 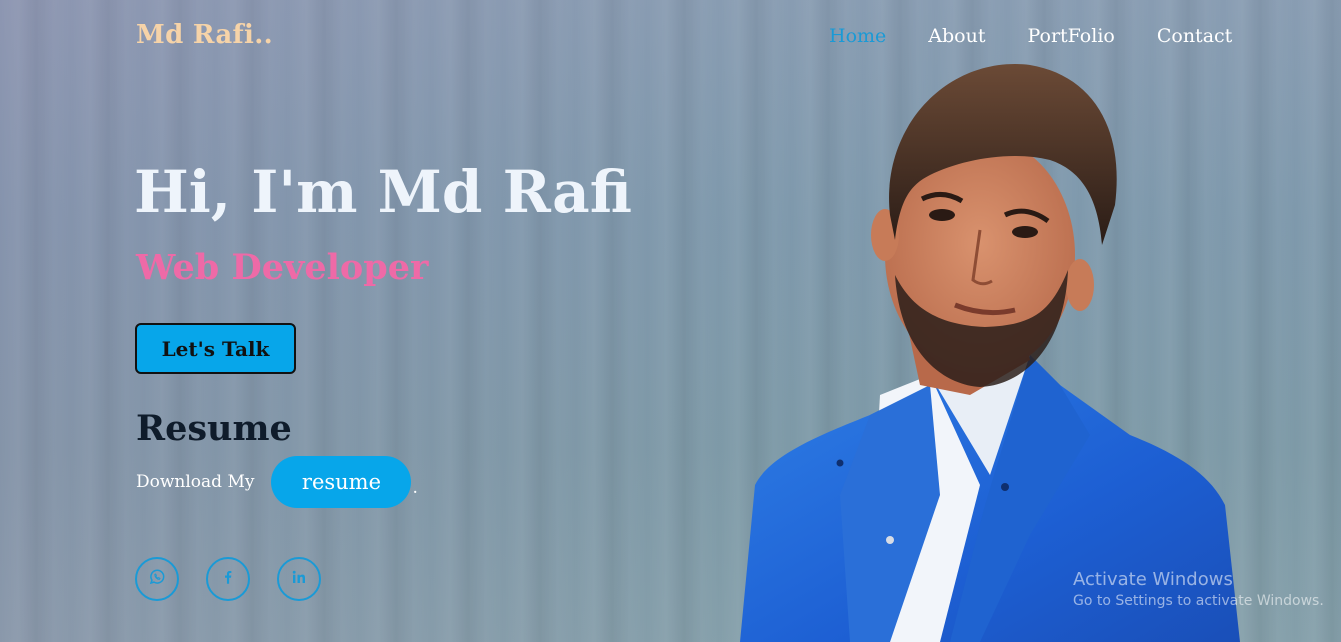 What do you see at coordinates (215, 348) in the screenshot?
I see `lets-talk-button: Let's Talk` at bounding box center [215, 348].